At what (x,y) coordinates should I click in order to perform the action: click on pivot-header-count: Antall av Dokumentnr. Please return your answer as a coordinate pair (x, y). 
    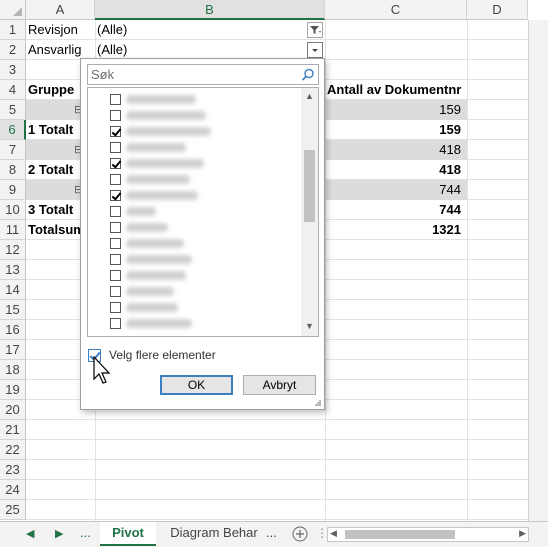
    Looking at the image, I should click on (396, 90).